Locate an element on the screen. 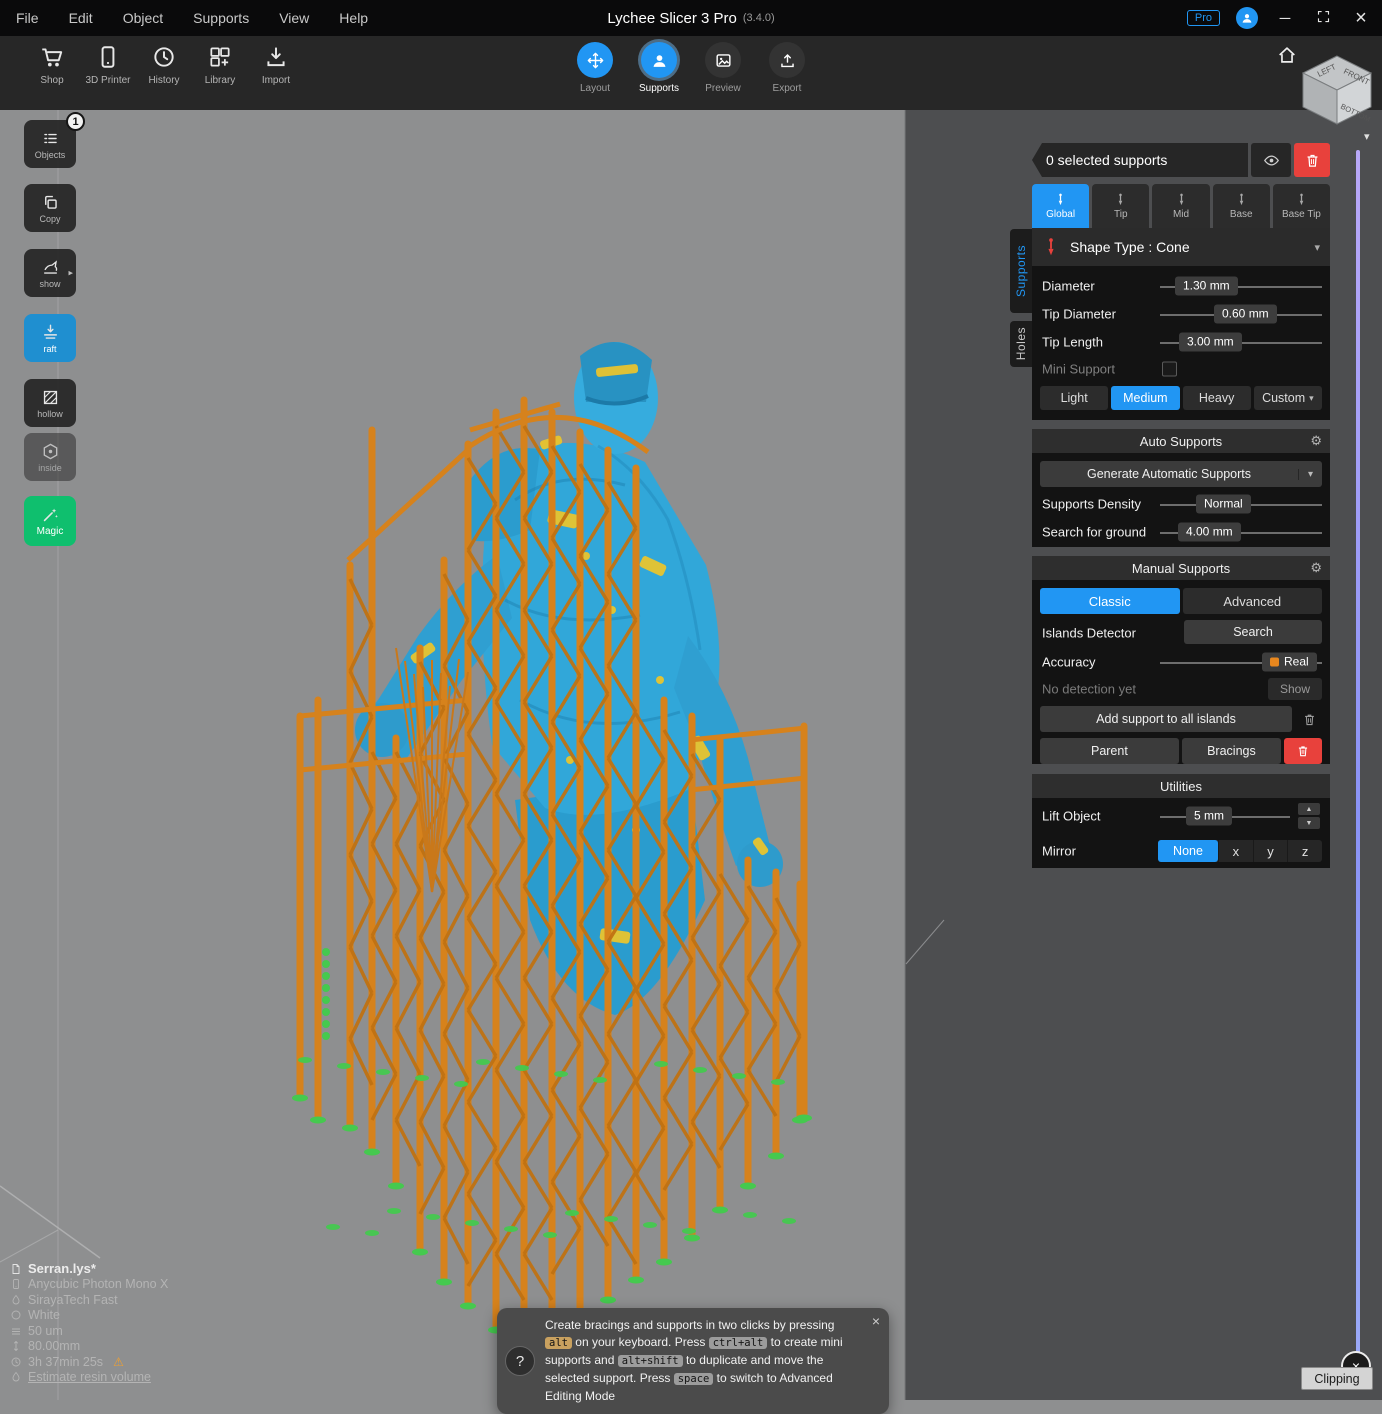  clipping-button: Clipping is located at coordinates (1337, 1378).